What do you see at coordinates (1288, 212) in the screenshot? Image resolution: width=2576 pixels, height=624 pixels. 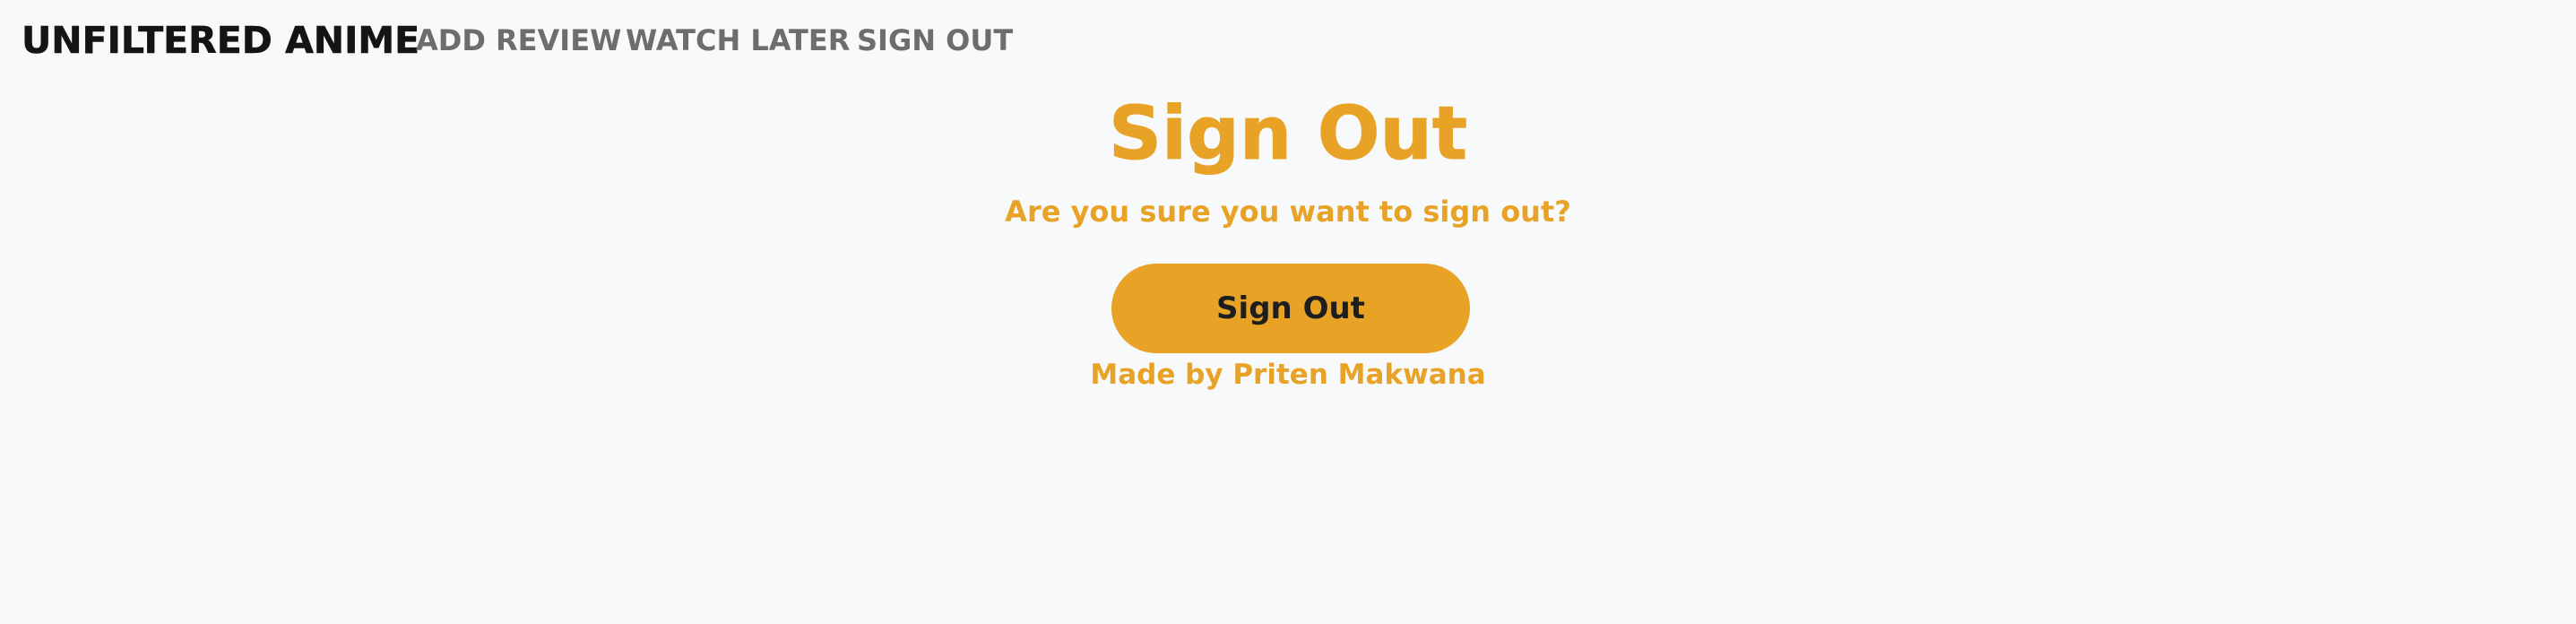 I see `confirmation-text: Are you sure you want to sign out?` at bounding box center [1288, 212].